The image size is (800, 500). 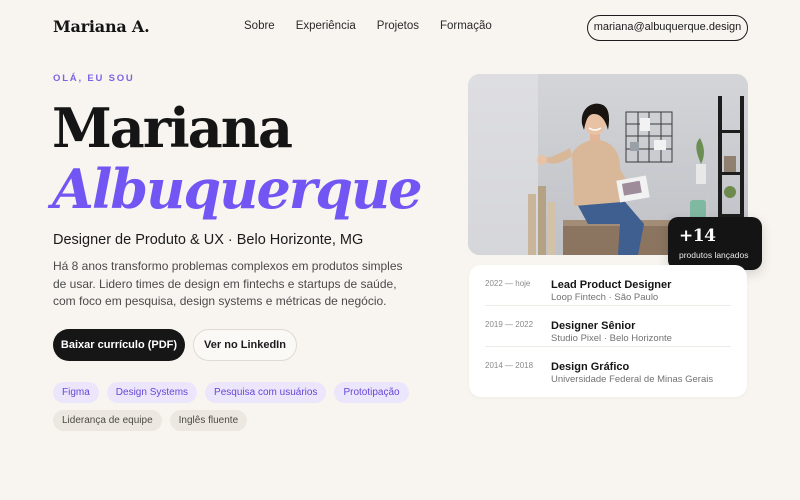 I want to click on skills-row-secondary: Liderança de equipe Inglês fluente, so click(x=233, y=420).